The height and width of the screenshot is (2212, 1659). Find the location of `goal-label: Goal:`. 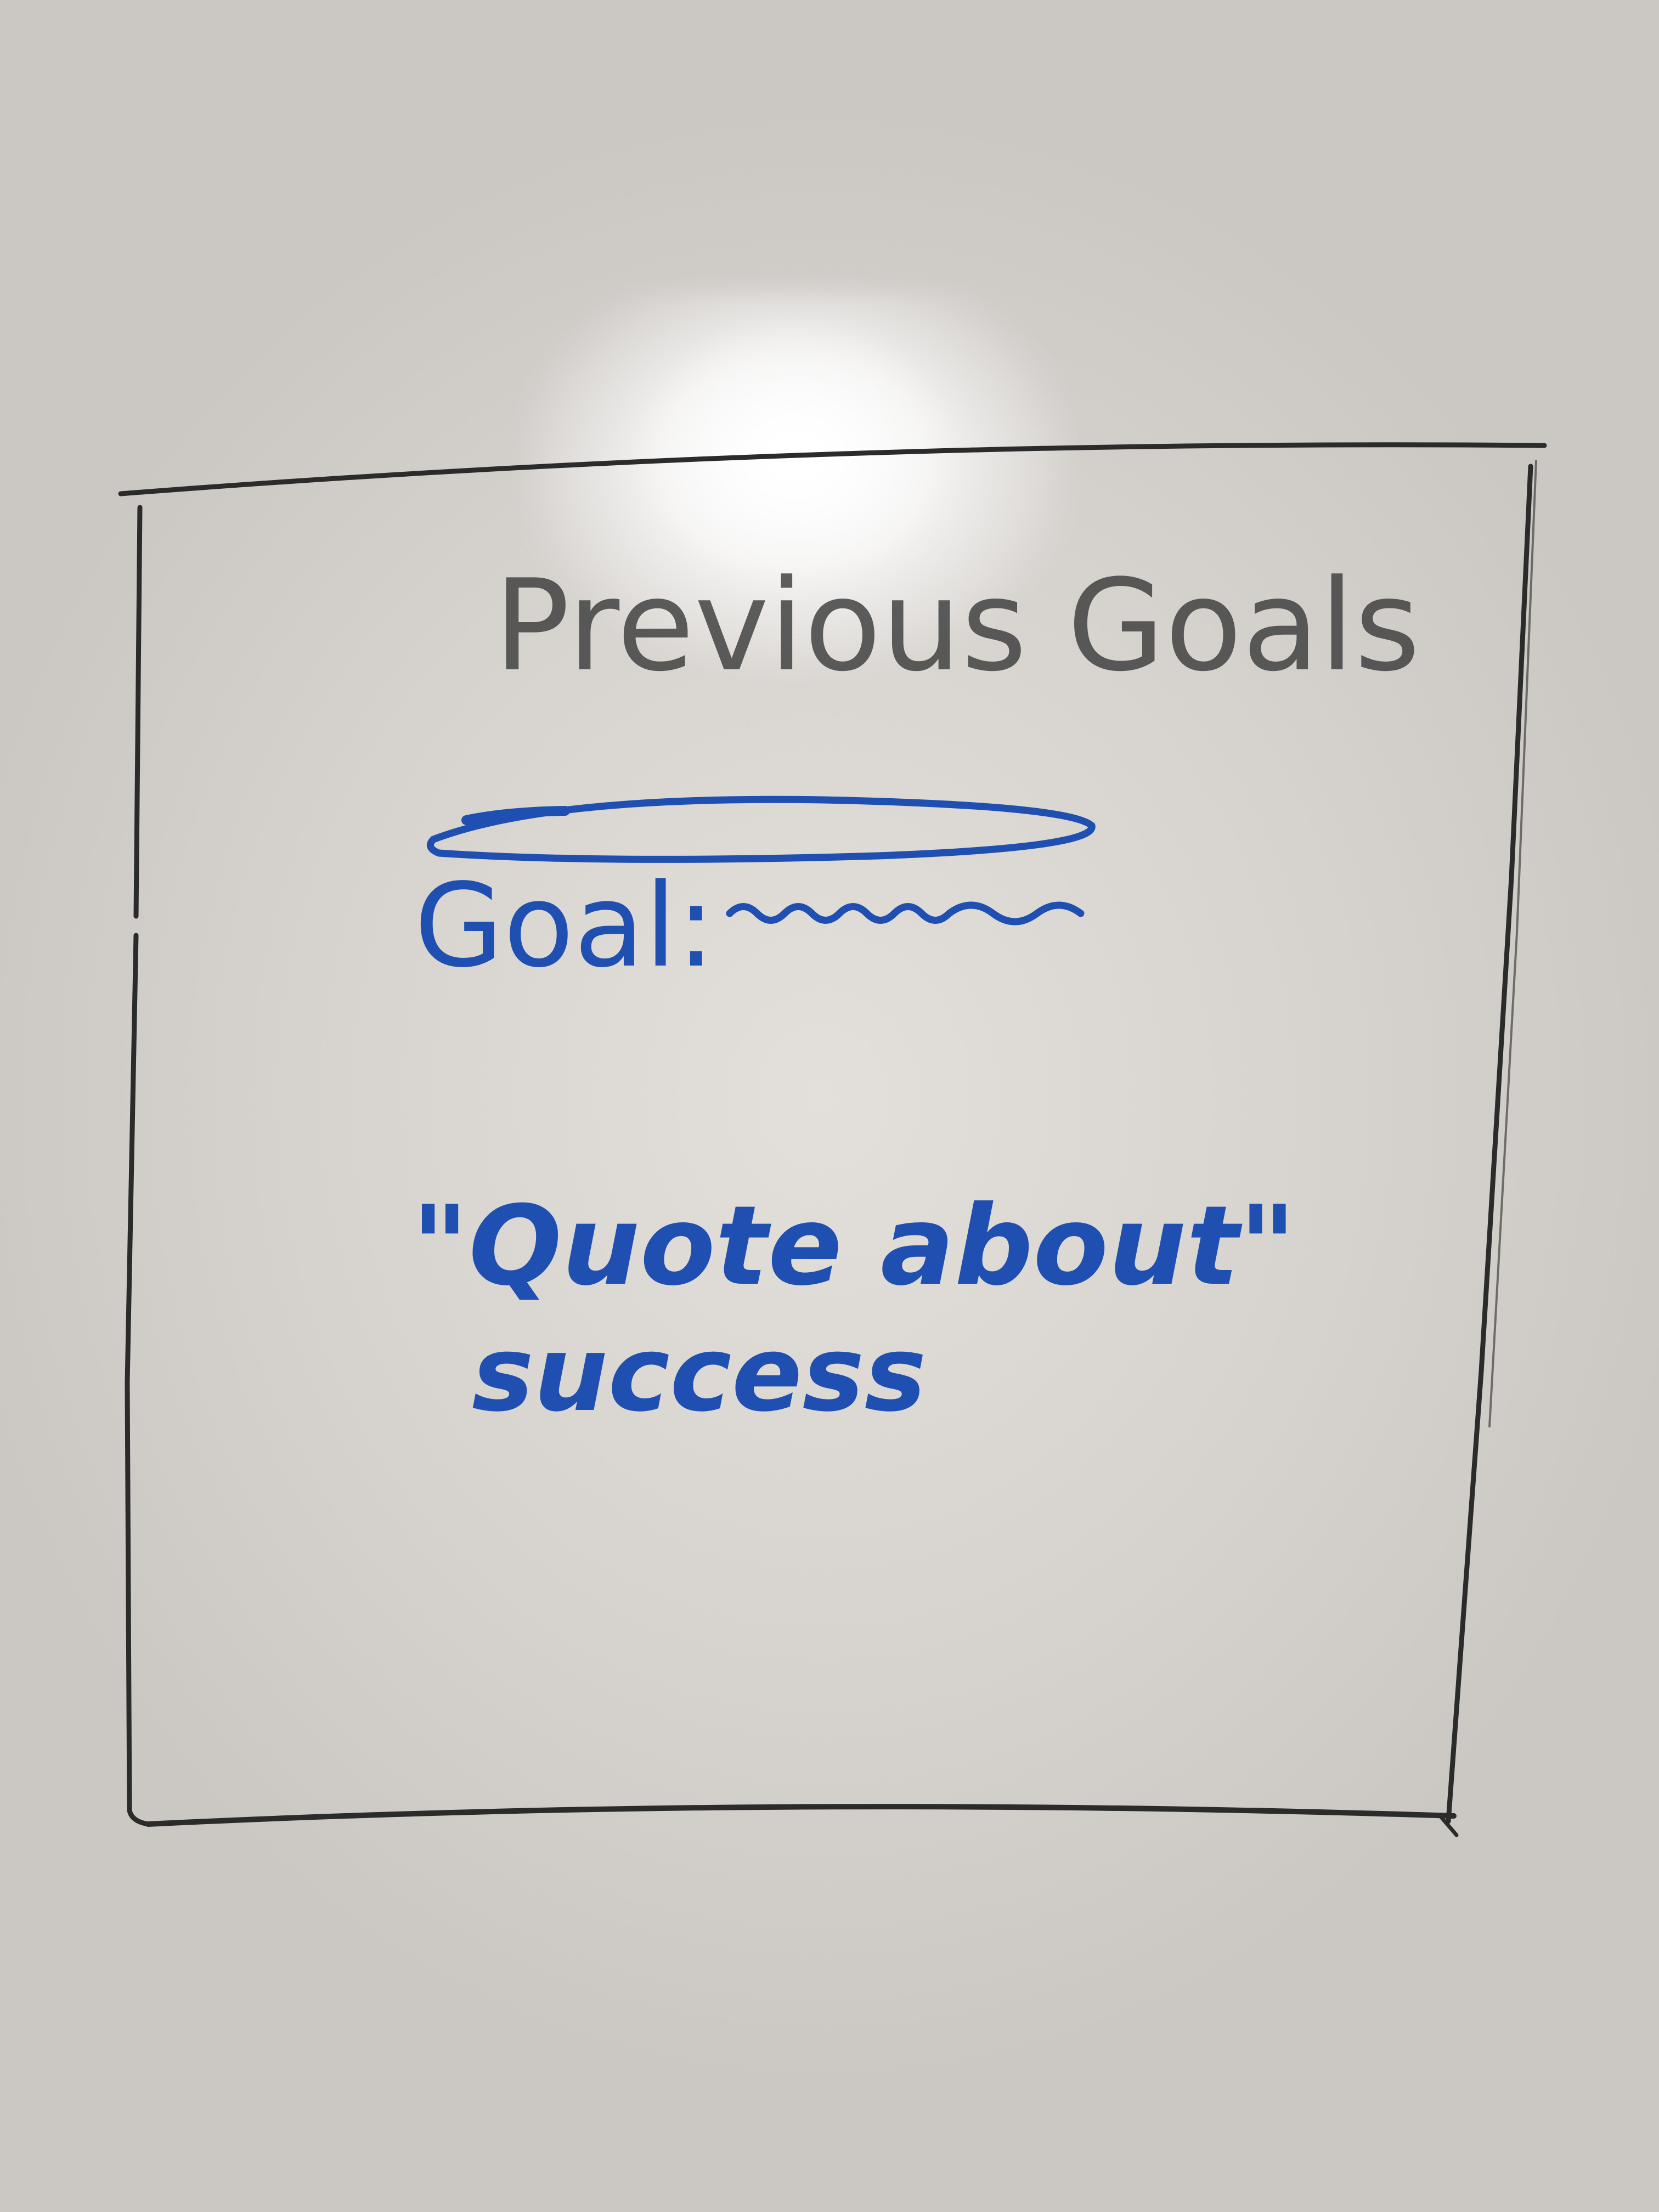

goal-label: Goal: is located at coordinates (565, 926).